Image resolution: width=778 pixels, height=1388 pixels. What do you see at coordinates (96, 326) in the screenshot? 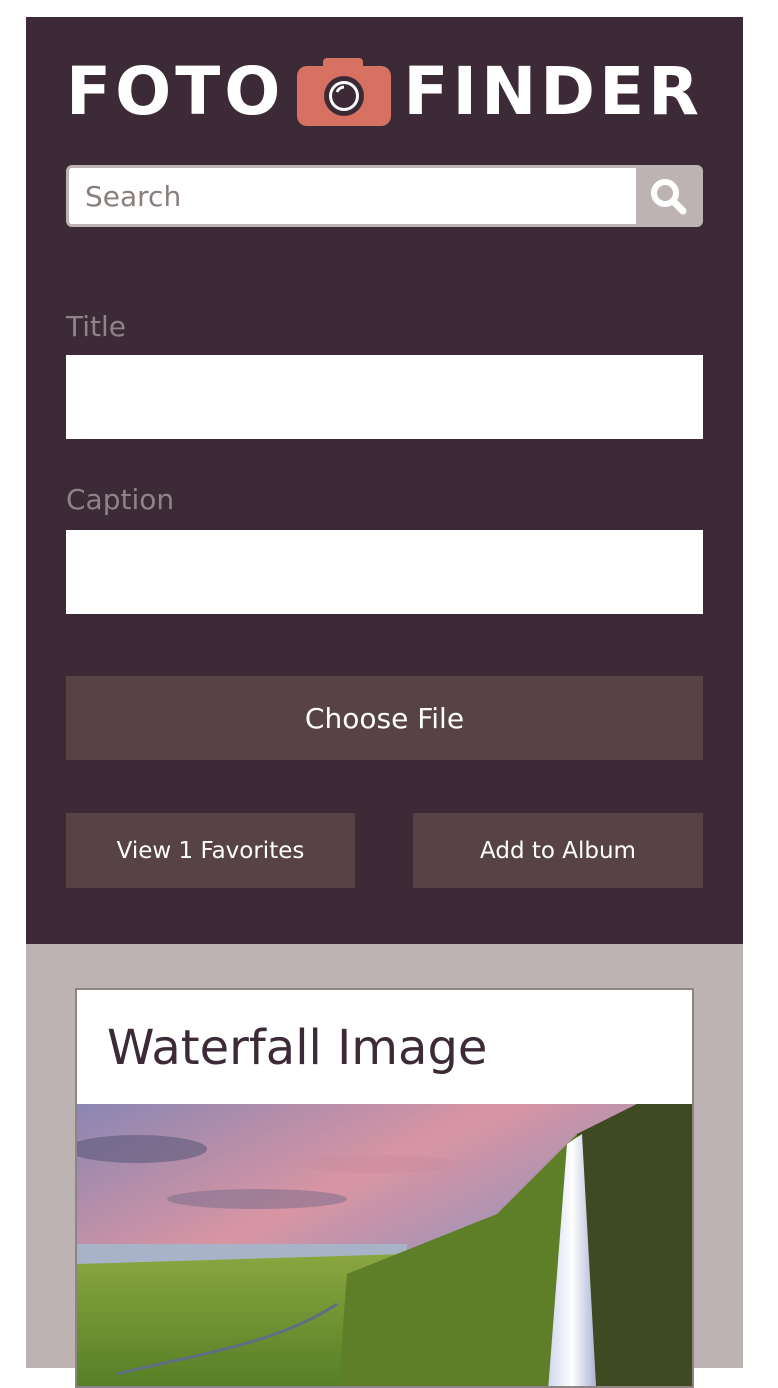
I see `title-label: Title` at bounding box center [96, 326].